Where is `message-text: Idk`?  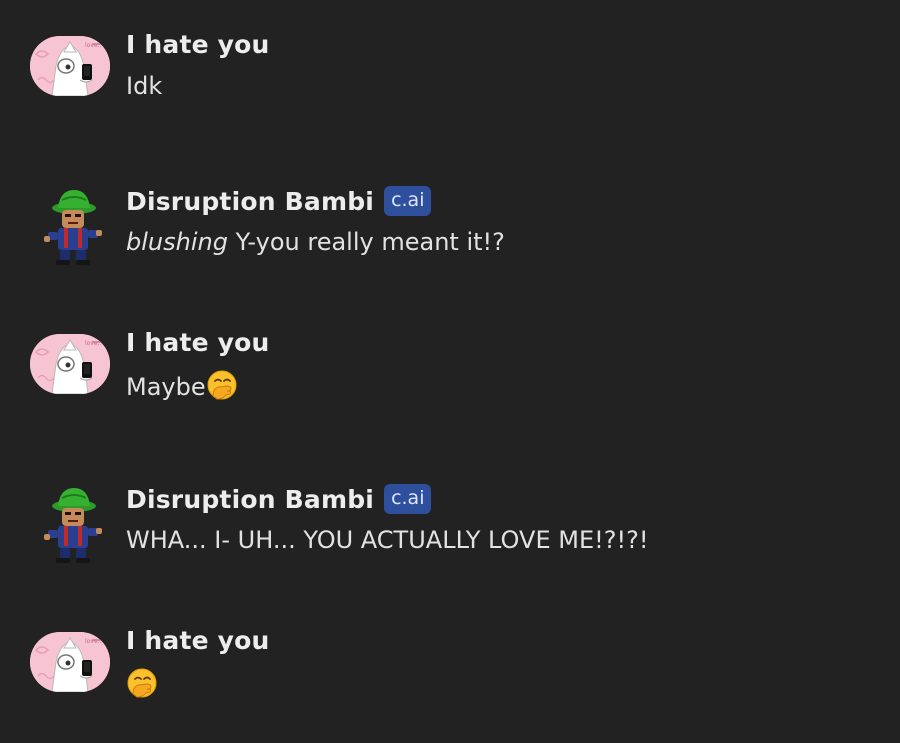 message-text: Idk is located at coordinates (144, 86).